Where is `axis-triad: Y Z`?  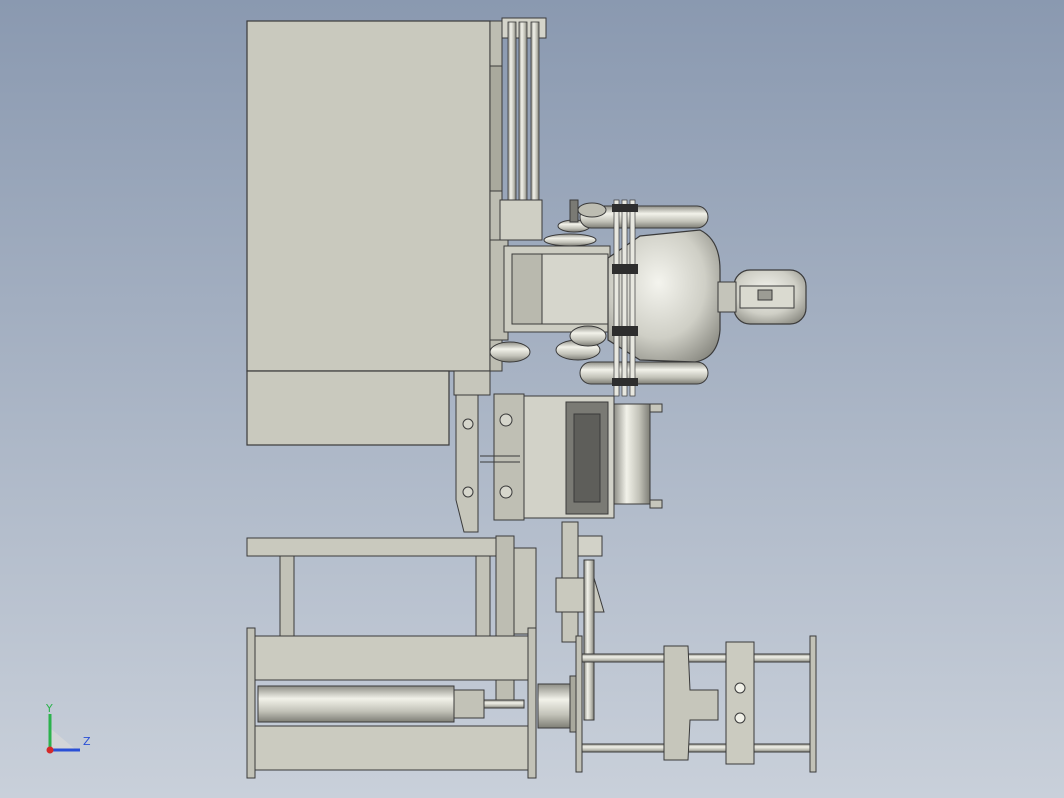
axis-triad: Y Z is located at coordinates (68, 728).